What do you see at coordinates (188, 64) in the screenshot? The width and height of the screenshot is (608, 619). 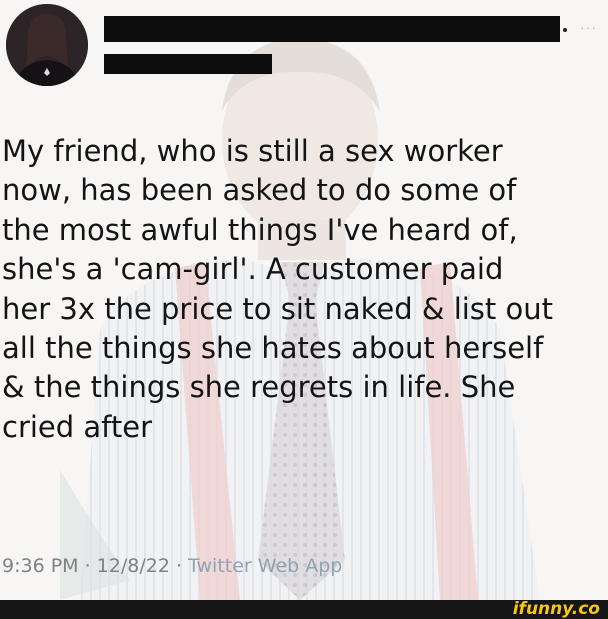 I see `redacted-username` at bounding box center [188, 64].